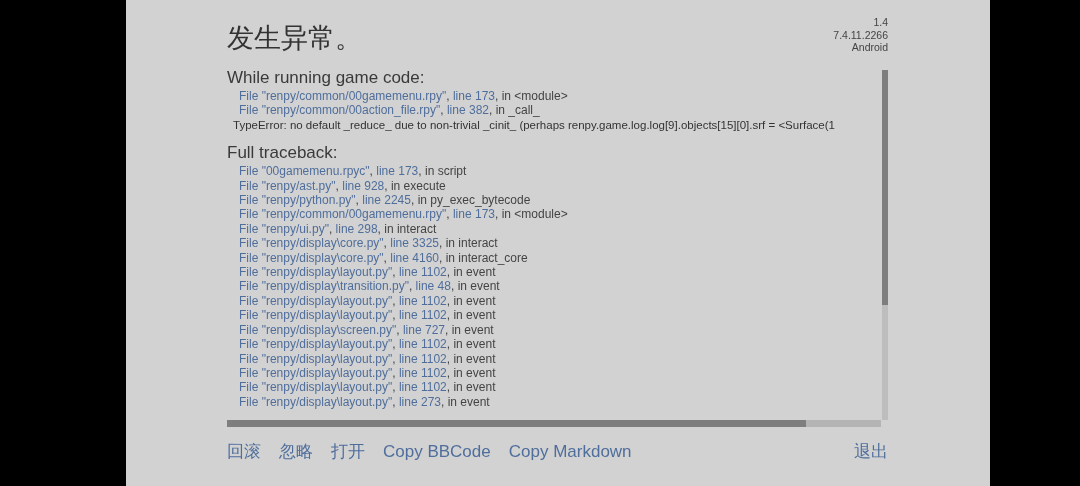 This screenshot has height=486, width=1080. Describe the element at coordinates (356, 228) in the screenshot. I see `line-link: line 298` at that location.